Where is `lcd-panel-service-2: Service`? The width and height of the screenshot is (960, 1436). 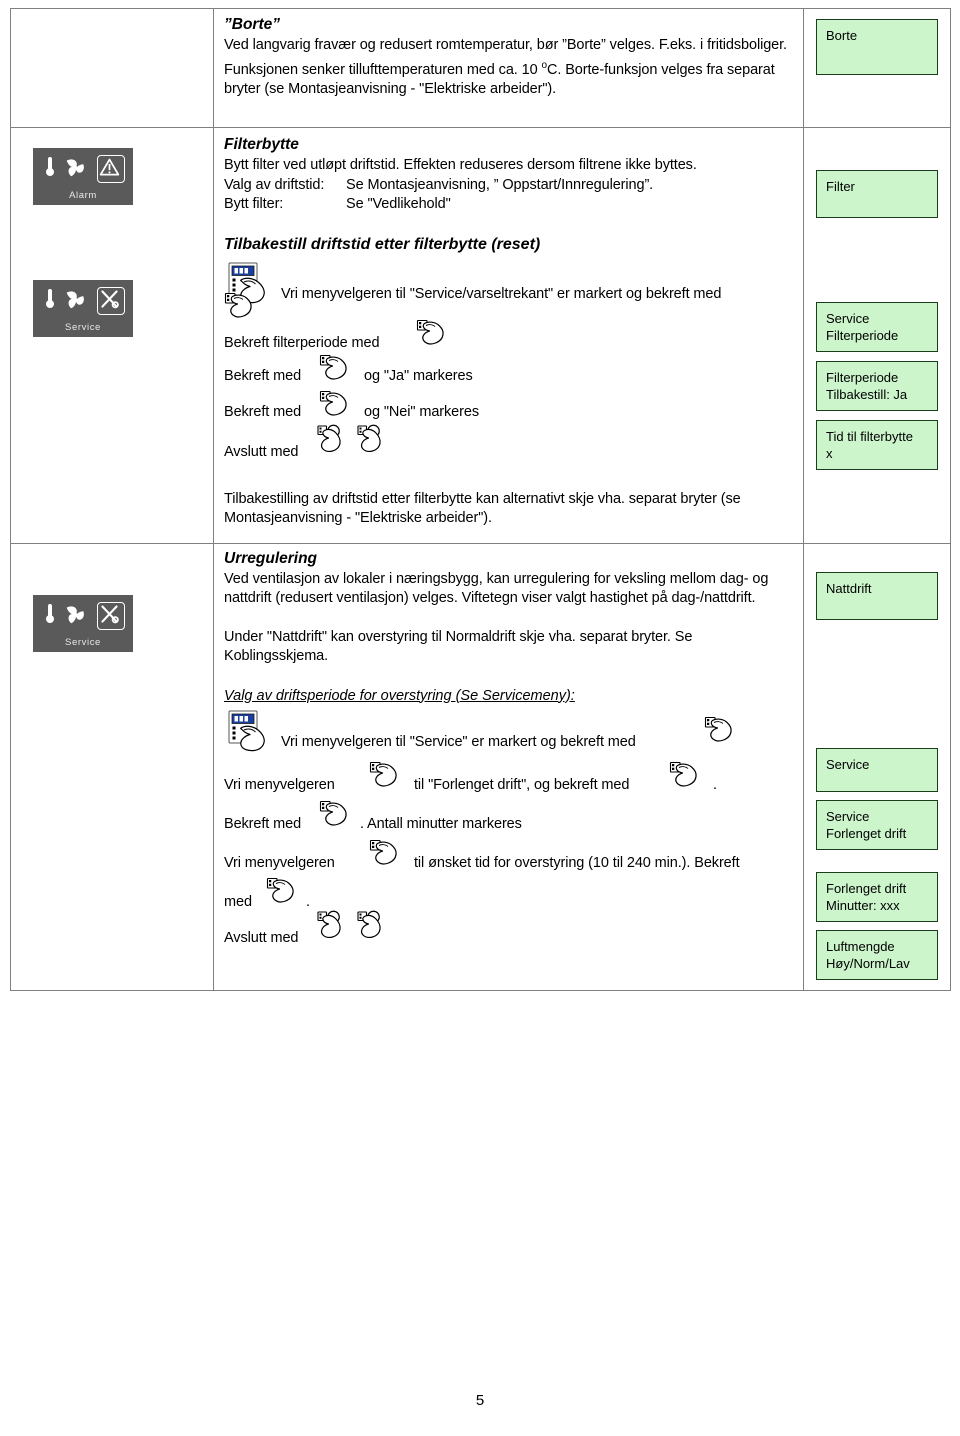
lcd-panel-service-2: Service is located at coordinates (83, 623).